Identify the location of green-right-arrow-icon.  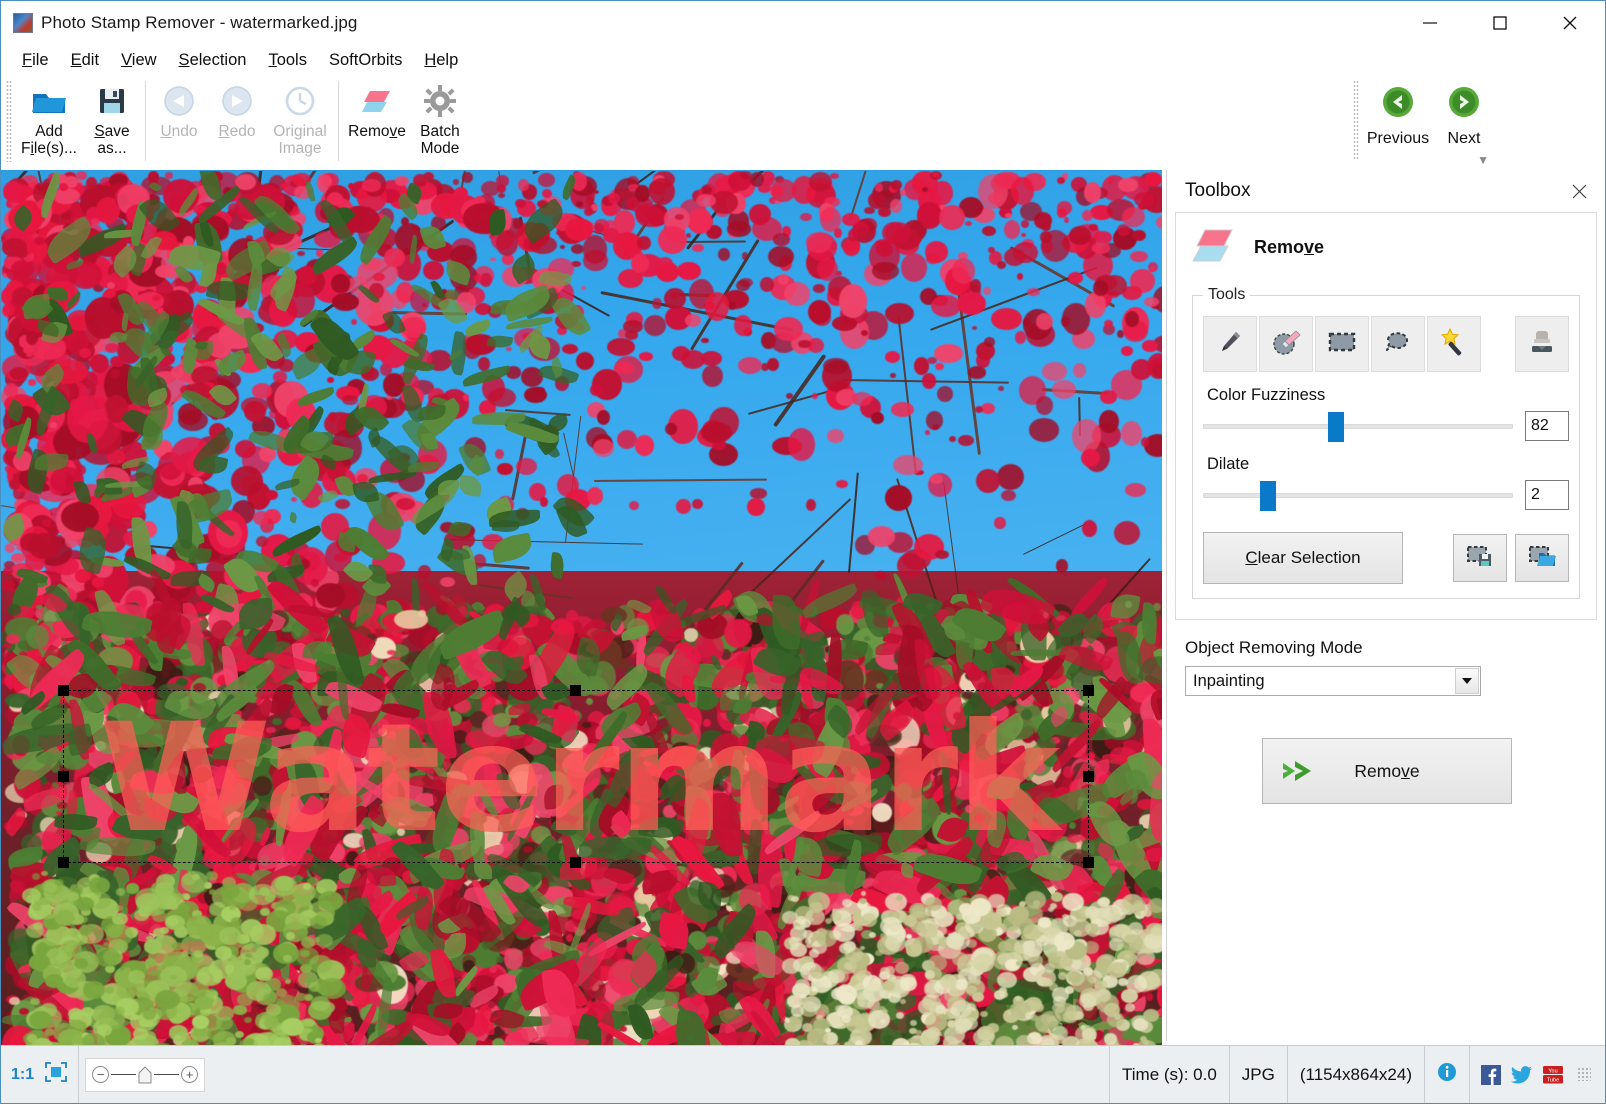
(1464, 104).